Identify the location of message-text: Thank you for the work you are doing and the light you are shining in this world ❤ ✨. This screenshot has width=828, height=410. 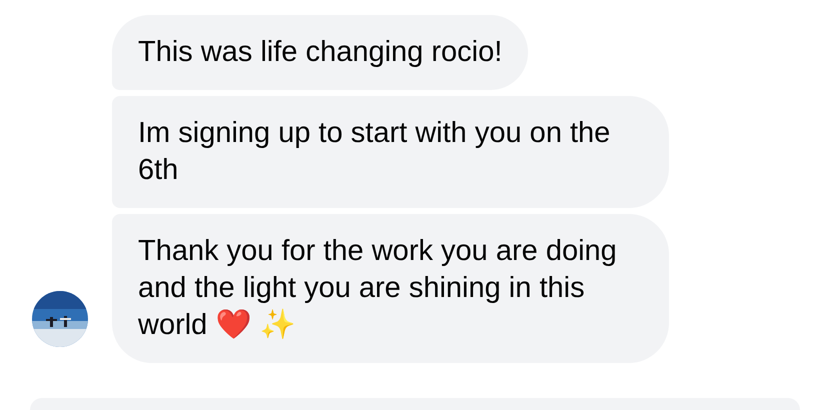
(377, 288).